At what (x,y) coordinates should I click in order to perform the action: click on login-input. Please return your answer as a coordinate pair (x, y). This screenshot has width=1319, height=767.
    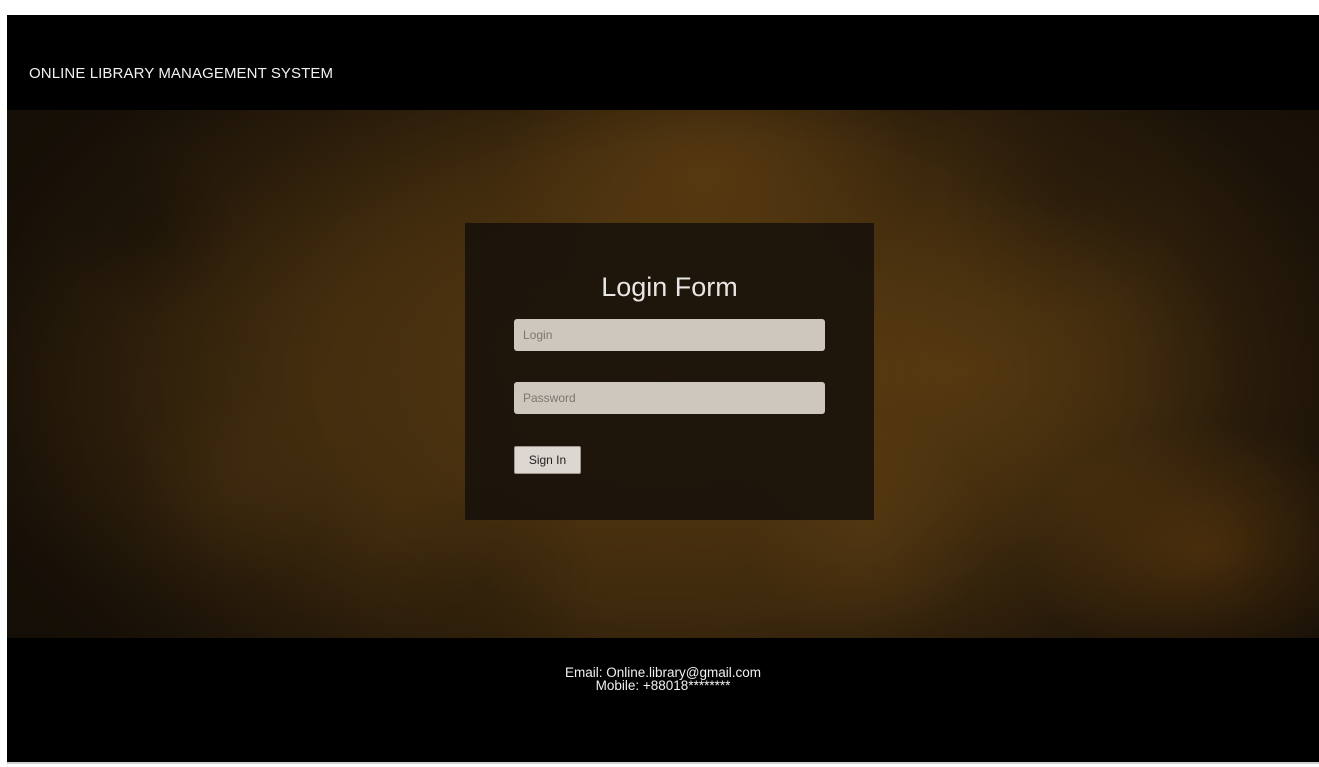
    Looking at the image, I should click on (669, 335).